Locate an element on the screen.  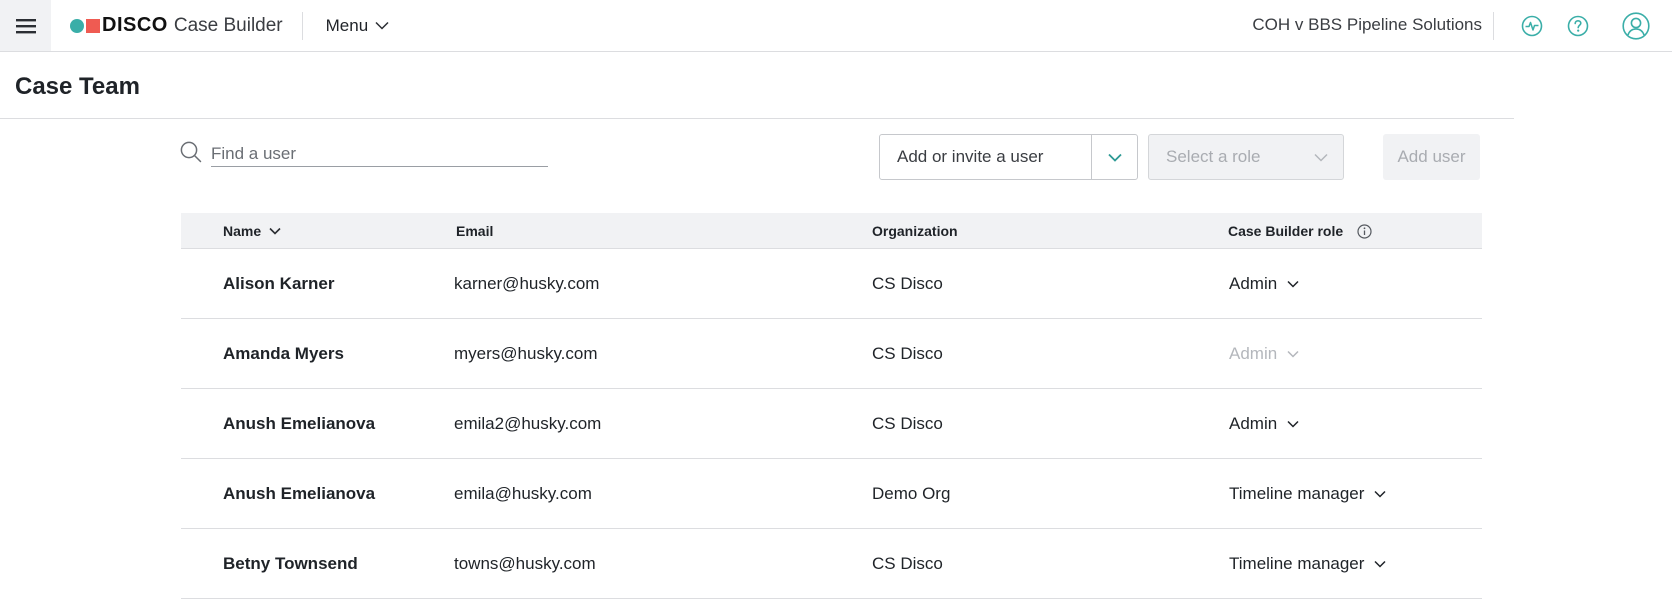
user-email: towns@husky.com is located at coordinates (525, 563).